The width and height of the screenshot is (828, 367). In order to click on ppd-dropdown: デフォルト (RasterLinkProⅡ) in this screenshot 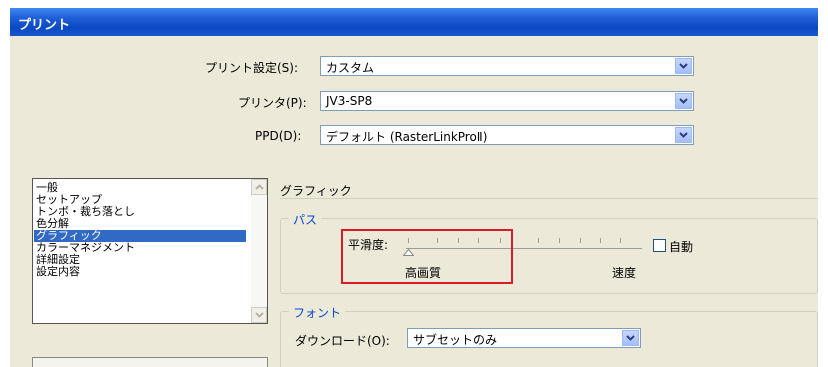, I will do `click(507, 135)`.